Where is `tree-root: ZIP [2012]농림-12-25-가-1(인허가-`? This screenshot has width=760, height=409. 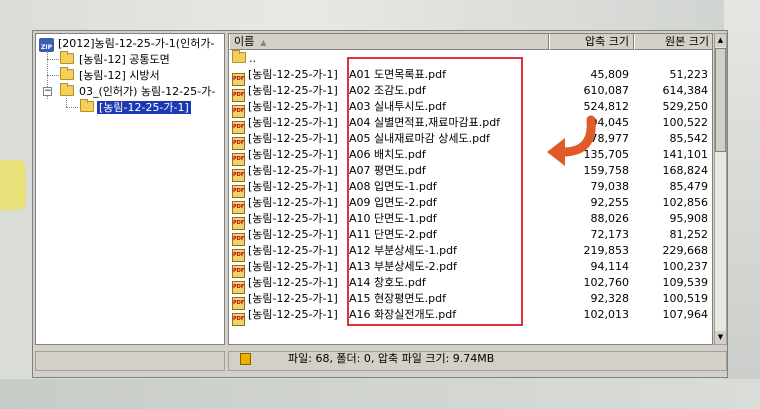 tree-root: ZIP [2012]농림-12-25-가-1(인허가- is located at coordinates (127, 44).